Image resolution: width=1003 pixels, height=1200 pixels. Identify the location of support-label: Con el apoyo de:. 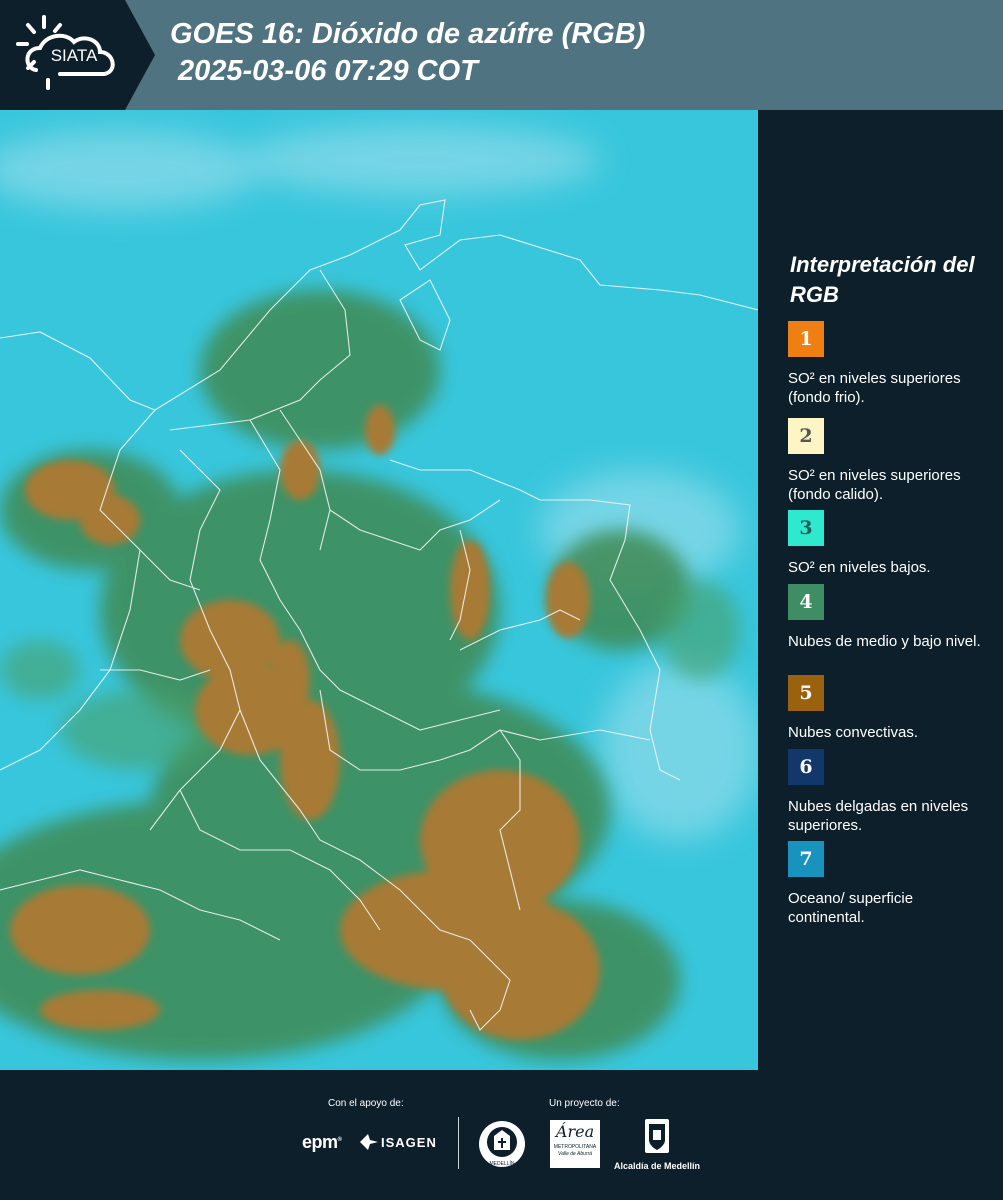
(366, 1103).